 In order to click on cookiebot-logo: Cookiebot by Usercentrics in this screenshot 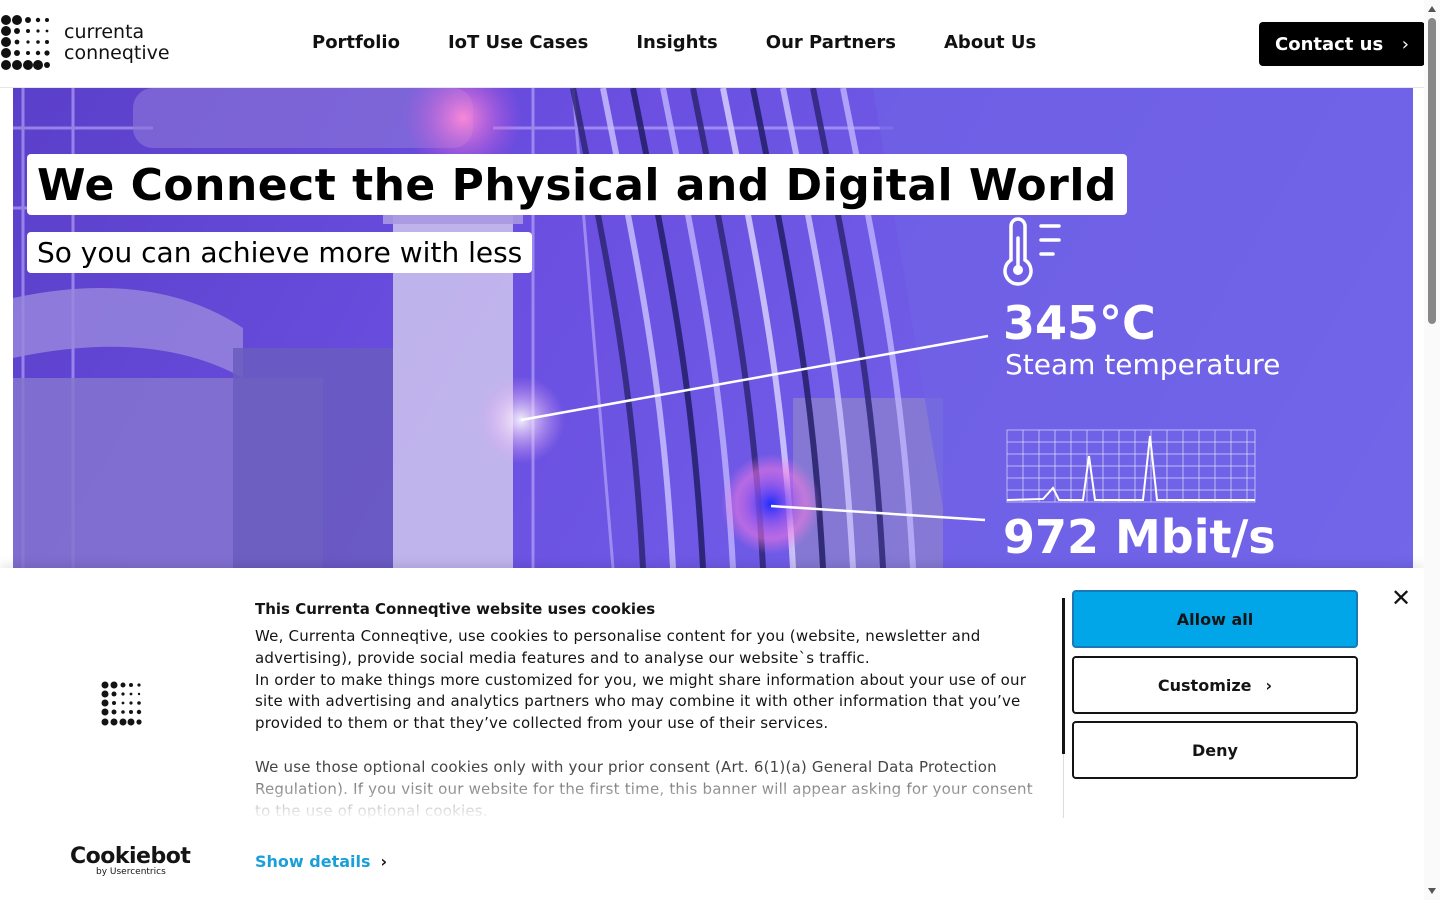, I will do `click(130, 860)`.